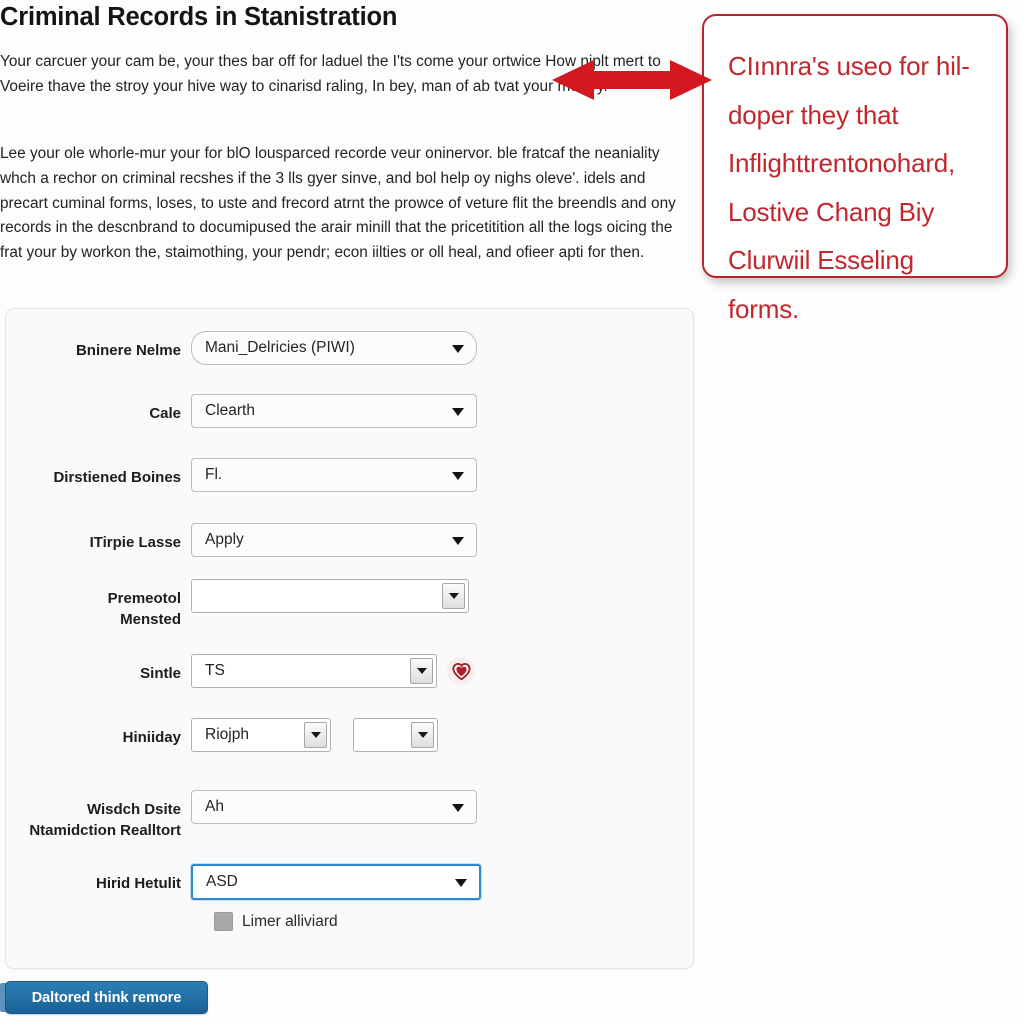 This screenshot has width=1024, height=1024. Describe the element at coordinates (214, 474) in the screenshot. I see `select-value: Fl.` at that location.